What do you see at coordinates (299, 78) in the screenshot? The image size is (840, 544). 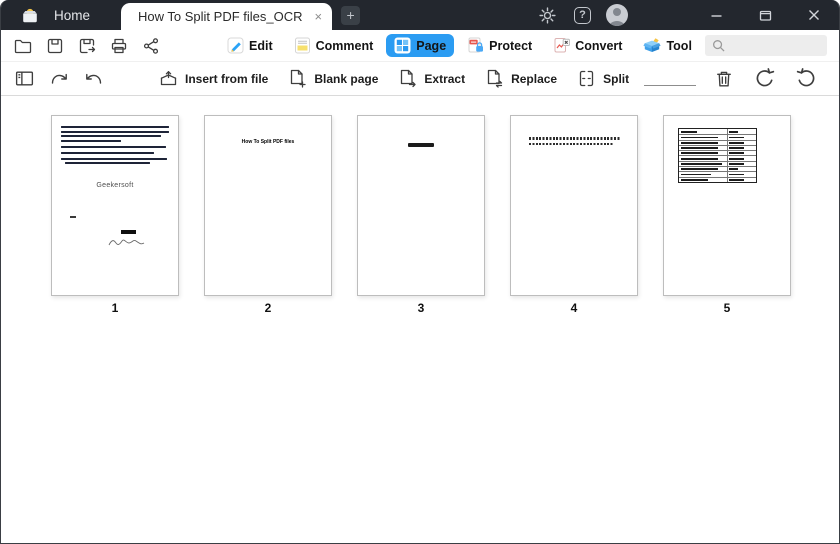 I see `blank-page-icon` at bounding box center [299, 78].